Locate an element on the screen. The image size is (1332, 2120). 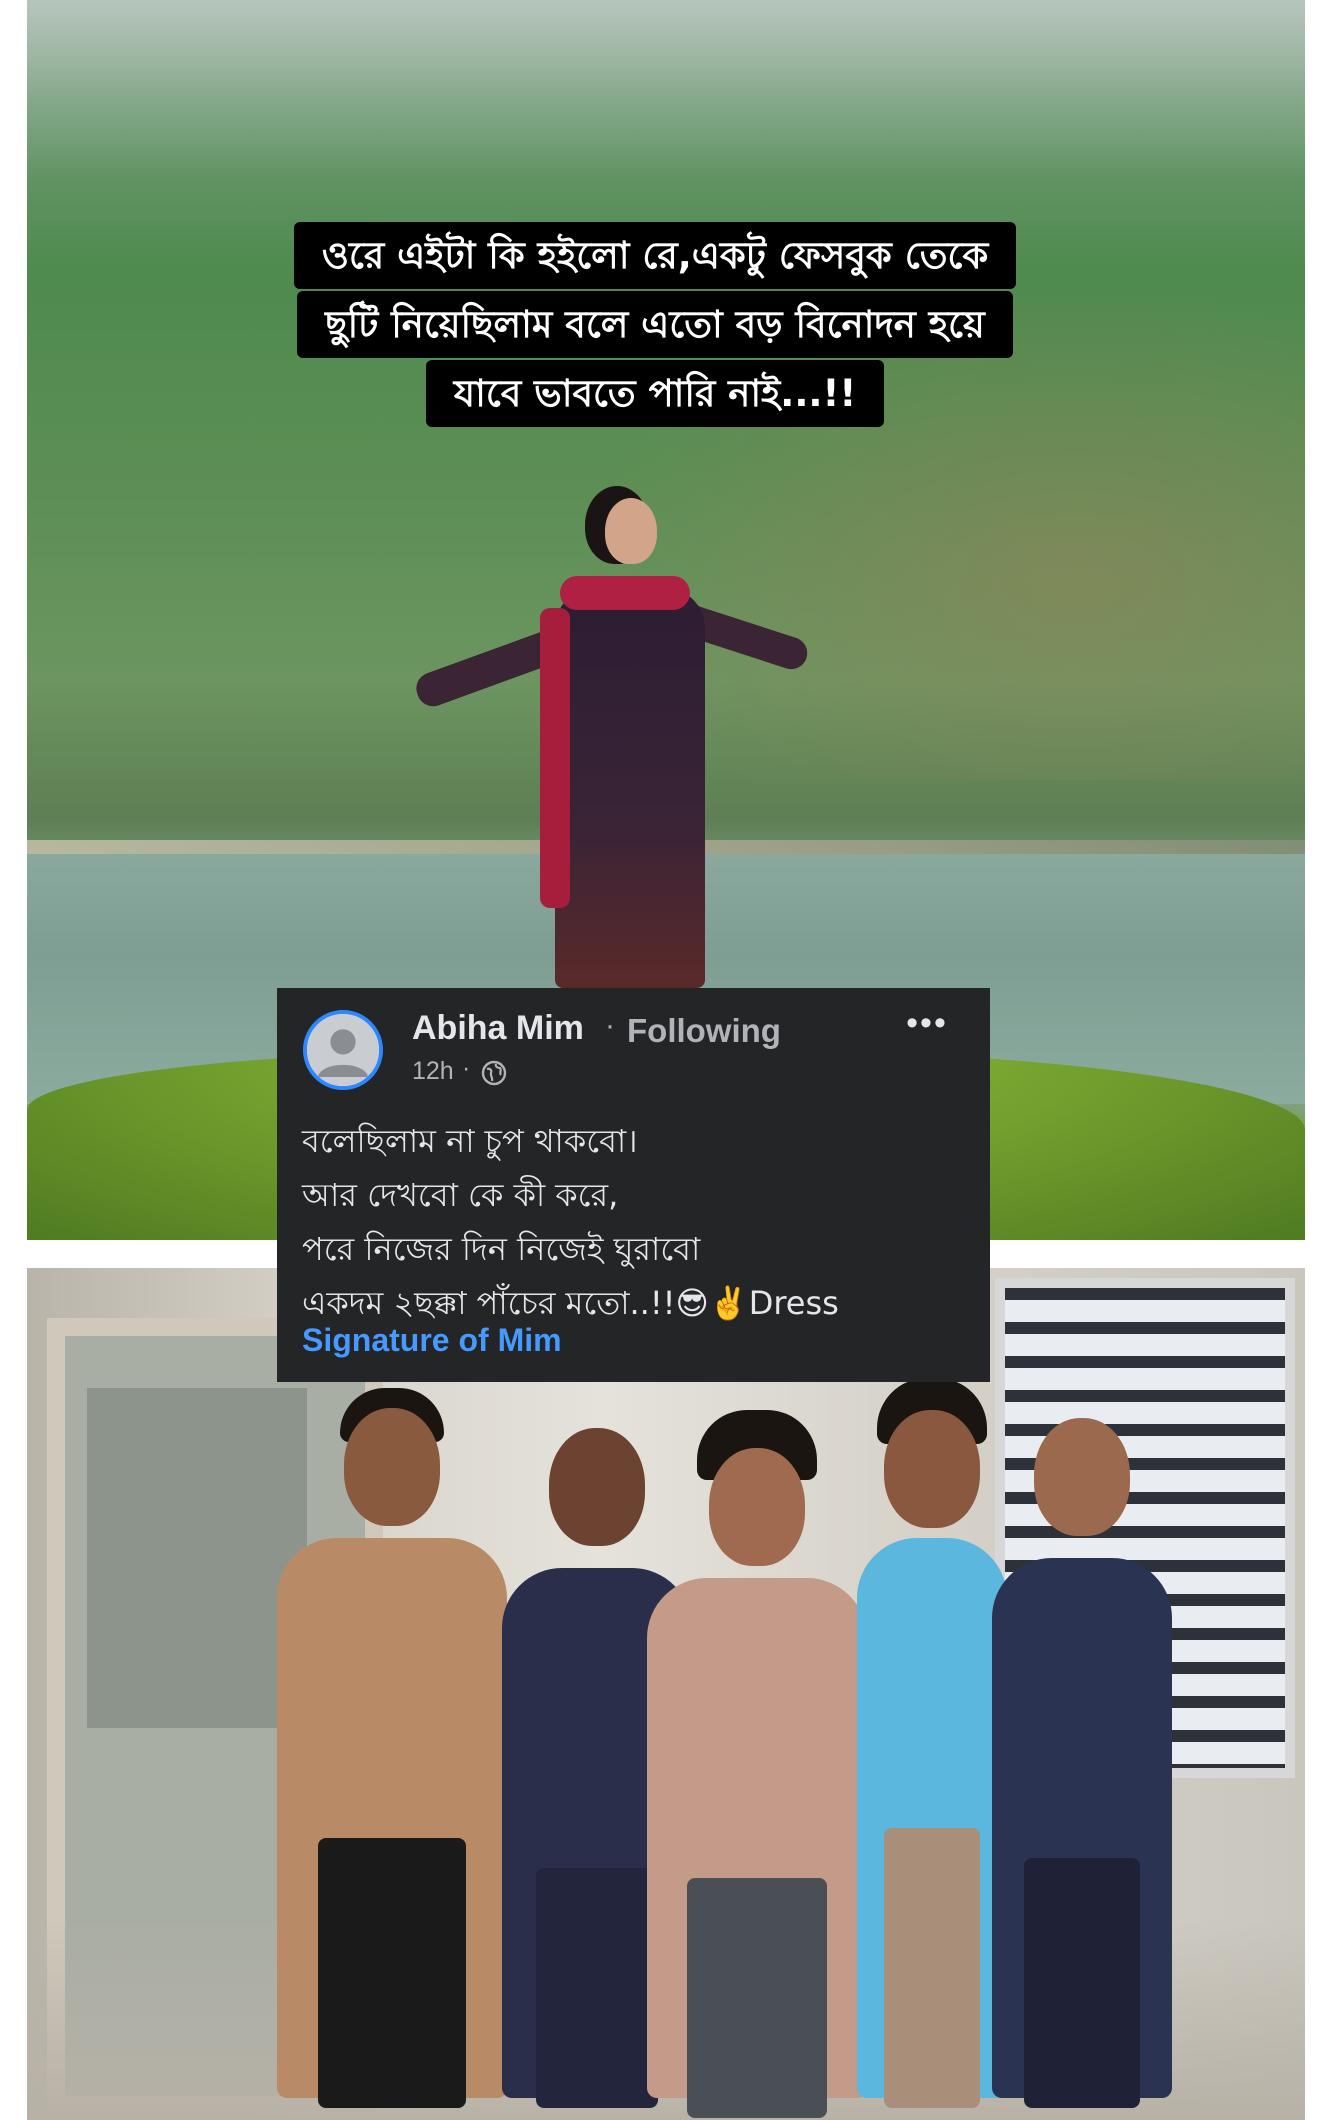
post-tag-link: Signature of Mim is located at coordinates (432, 1340).